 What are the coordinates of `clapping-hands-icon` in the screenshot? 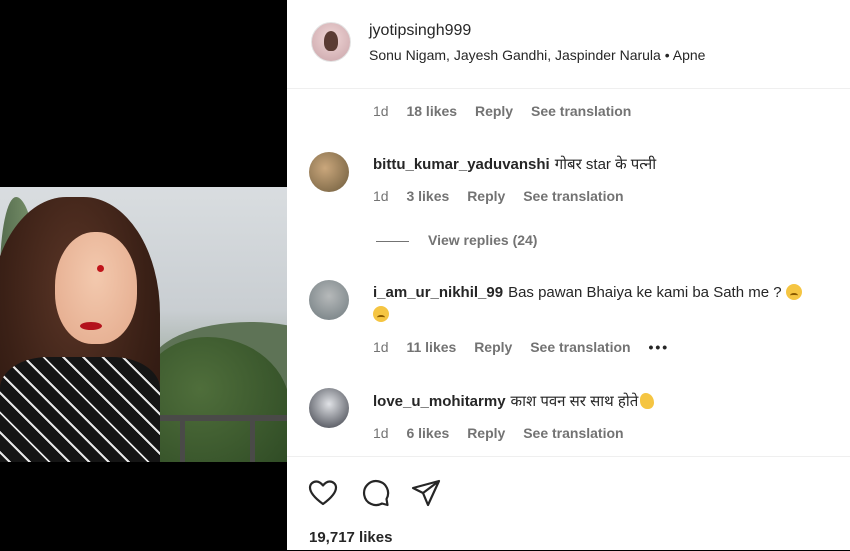 It's located at (647, 401).